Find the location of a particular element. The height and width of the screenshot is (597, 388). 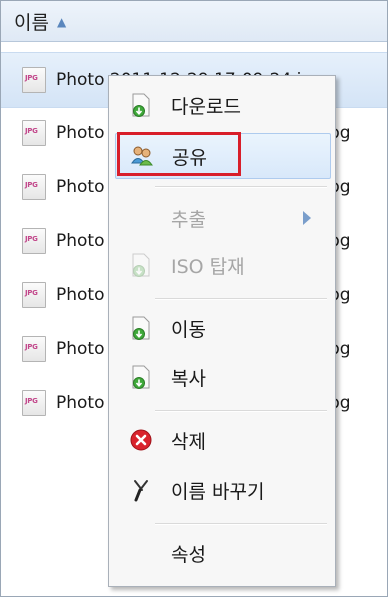

move-icon is located at coordinates (141, 328).